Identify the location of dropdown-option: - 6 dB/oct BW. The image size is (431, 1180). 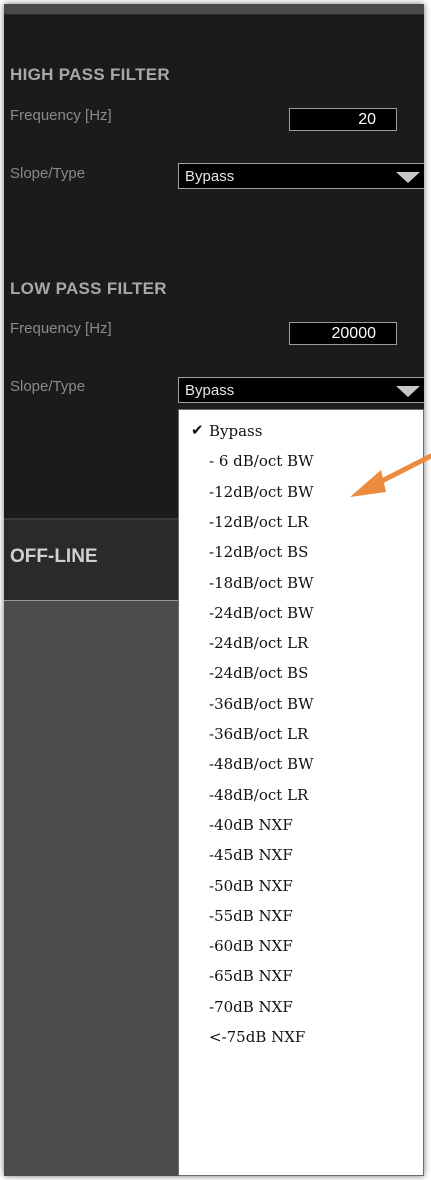
(261, 466).